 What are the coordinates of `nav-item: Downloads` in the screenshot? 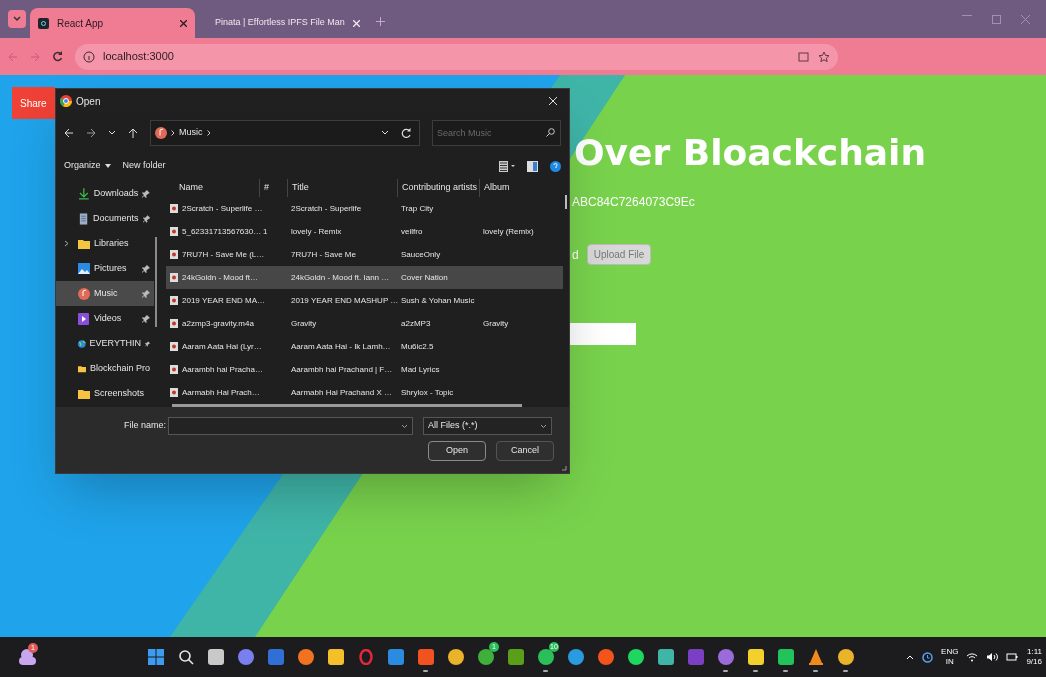 It's located at (105, 193).